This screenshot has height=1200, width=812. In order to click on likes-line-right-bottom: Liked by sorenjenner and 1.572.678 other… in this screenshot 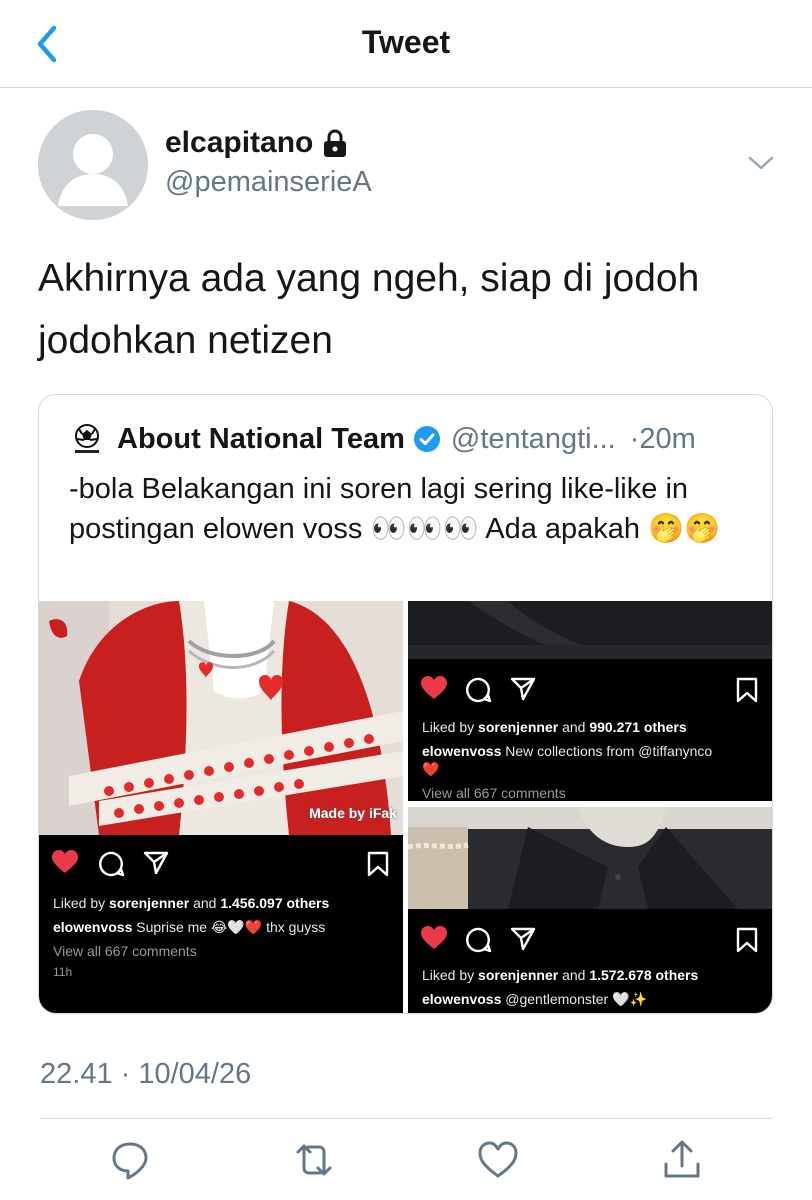, I will do `click(560, 975)`.